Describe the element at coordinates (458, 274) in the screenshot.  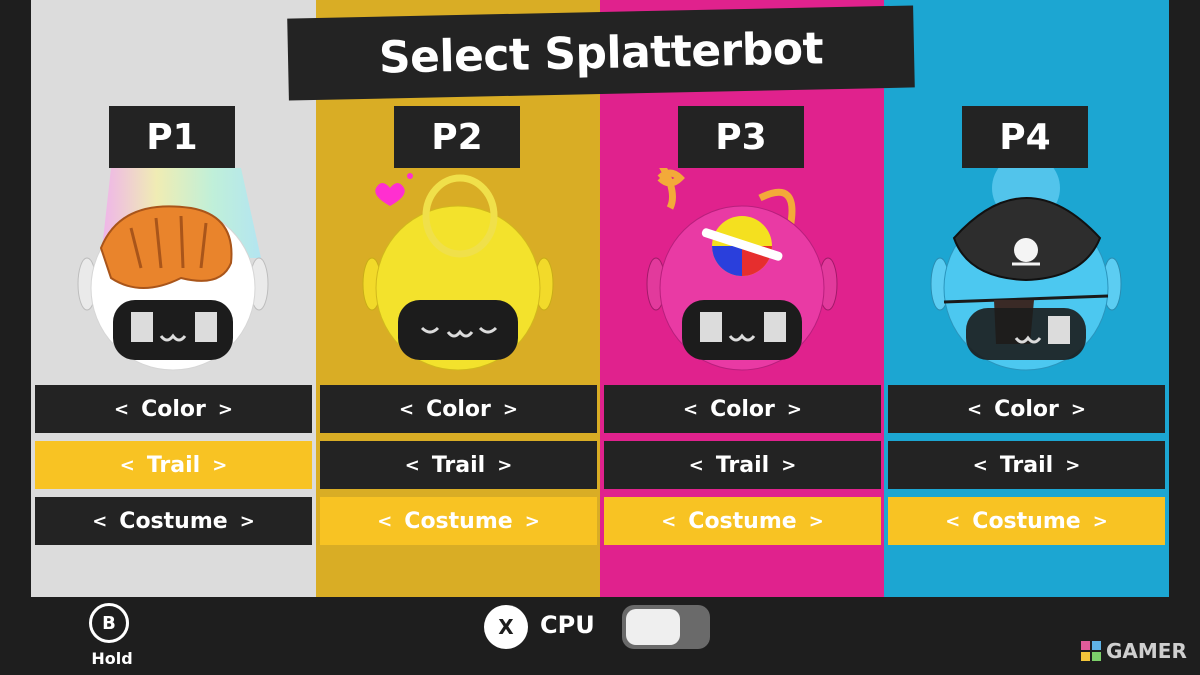
I see `splatterbot-p2` at that location.